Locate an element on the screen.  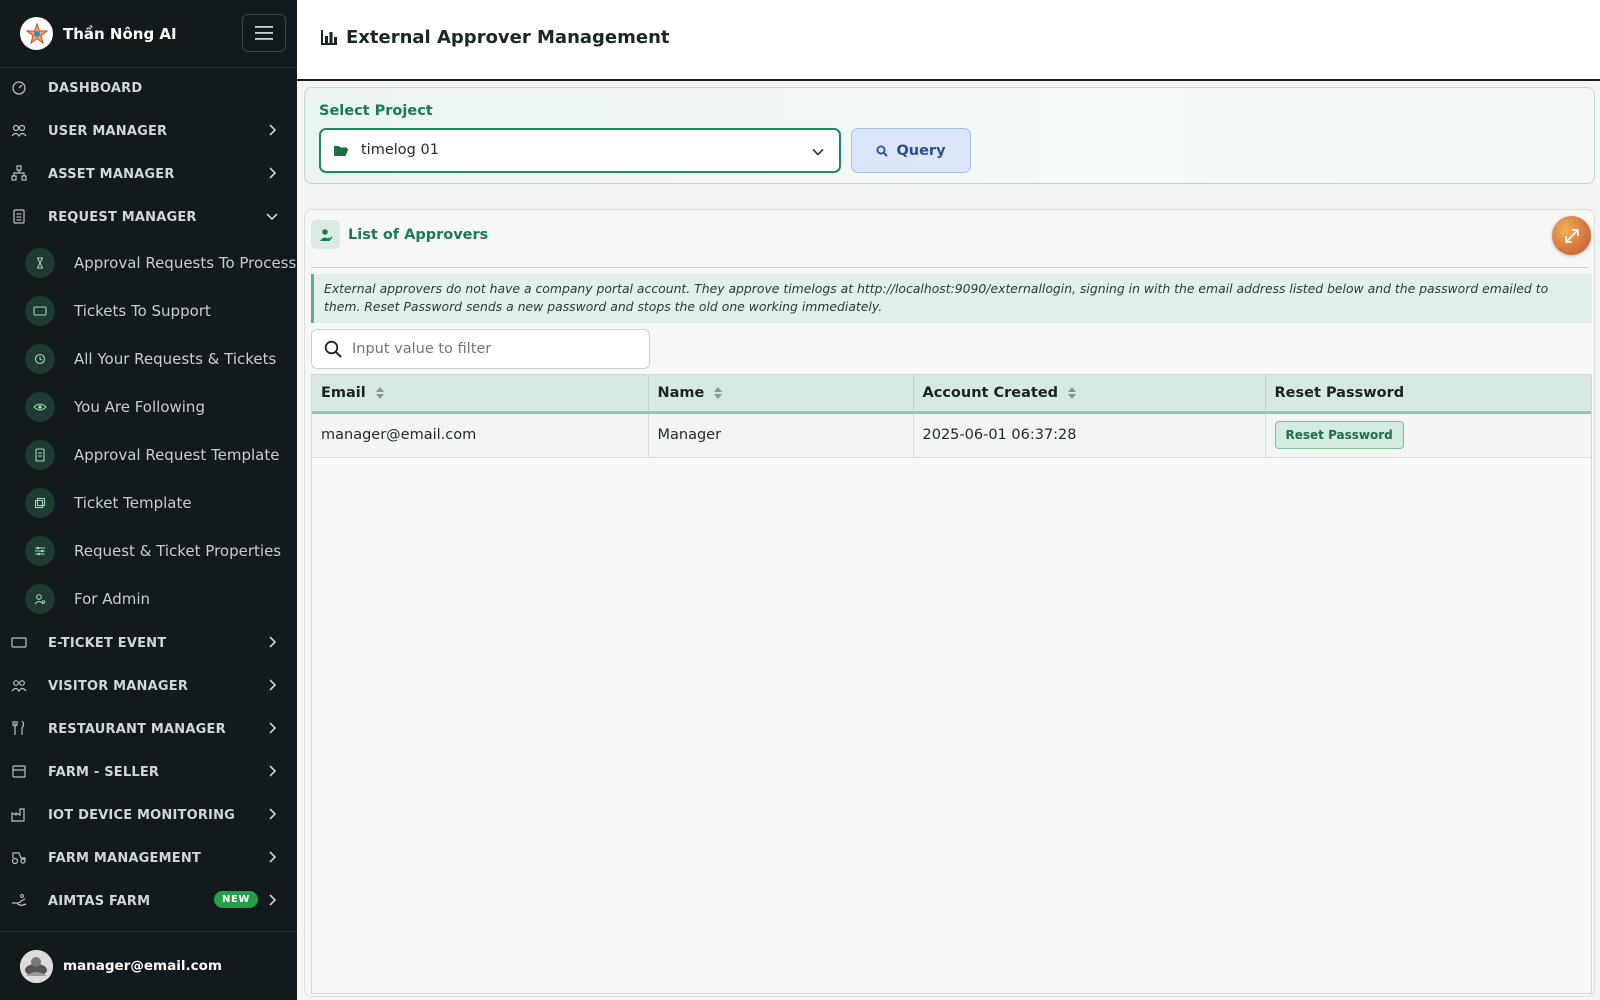
sidebar-item-label: FARM - SELLER is located at coordinates (104, 772).